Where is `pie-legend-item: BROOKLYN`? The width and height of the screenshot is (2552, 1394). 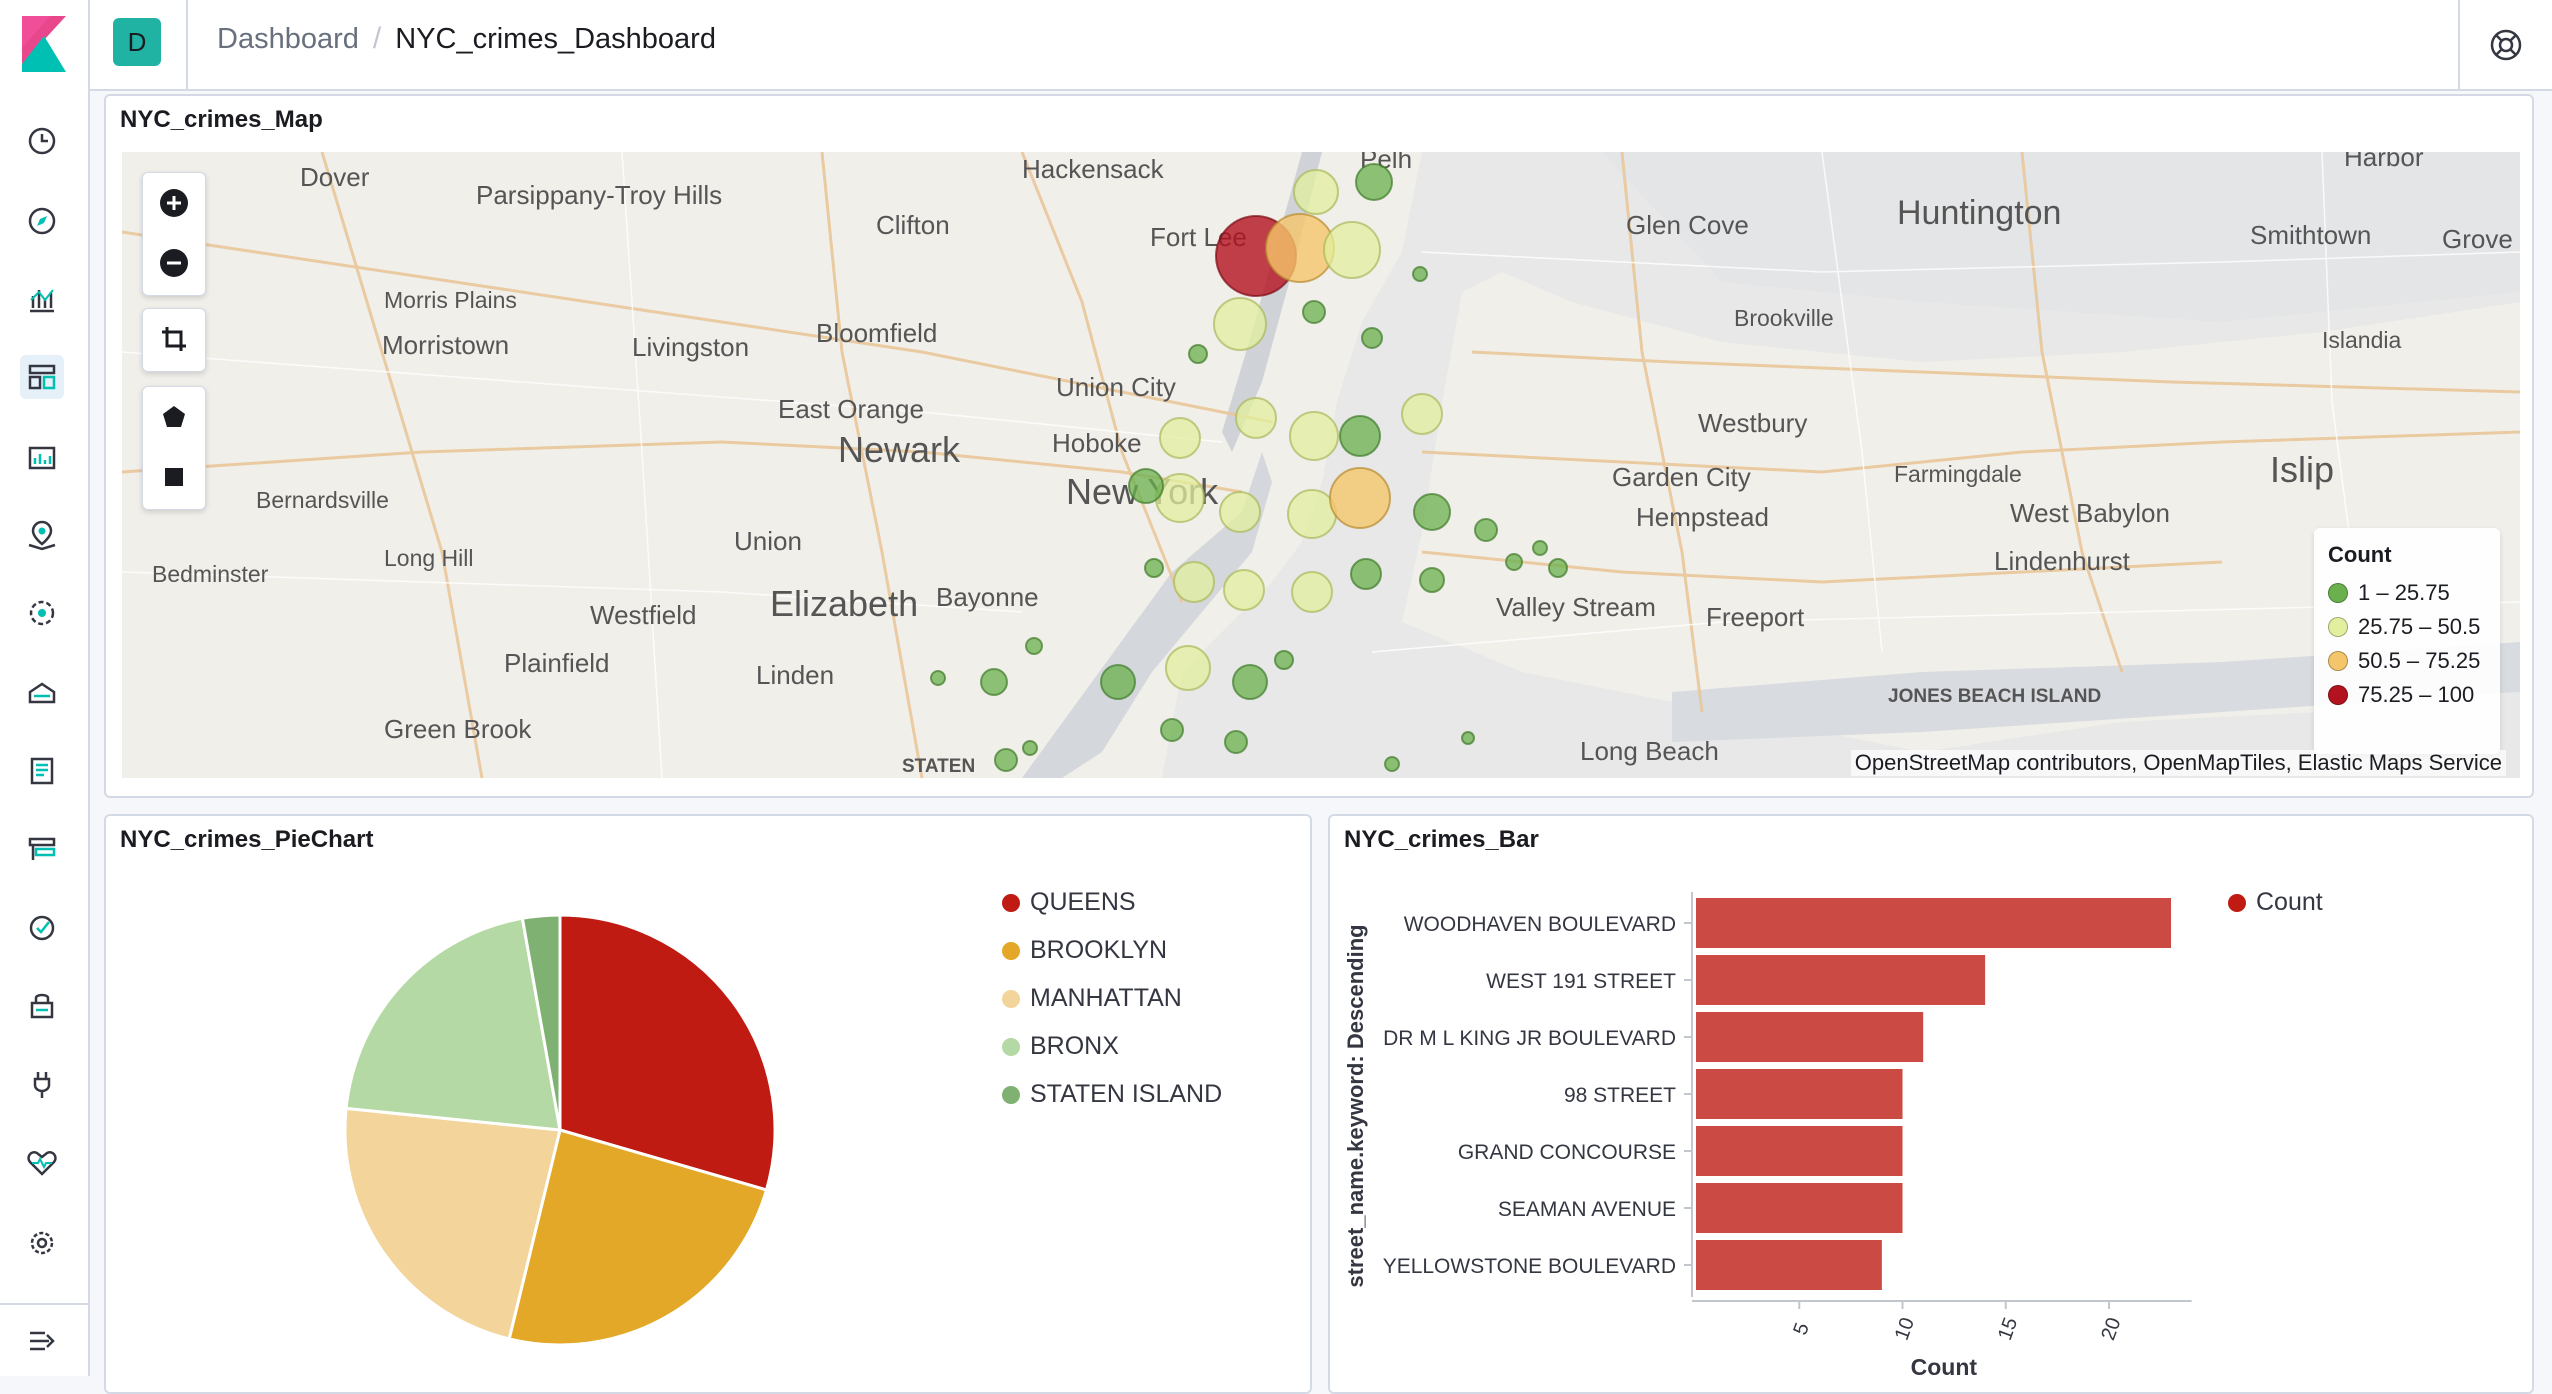 pie-legend-item: BROOKLYN is located at coordinates (1084, 950).